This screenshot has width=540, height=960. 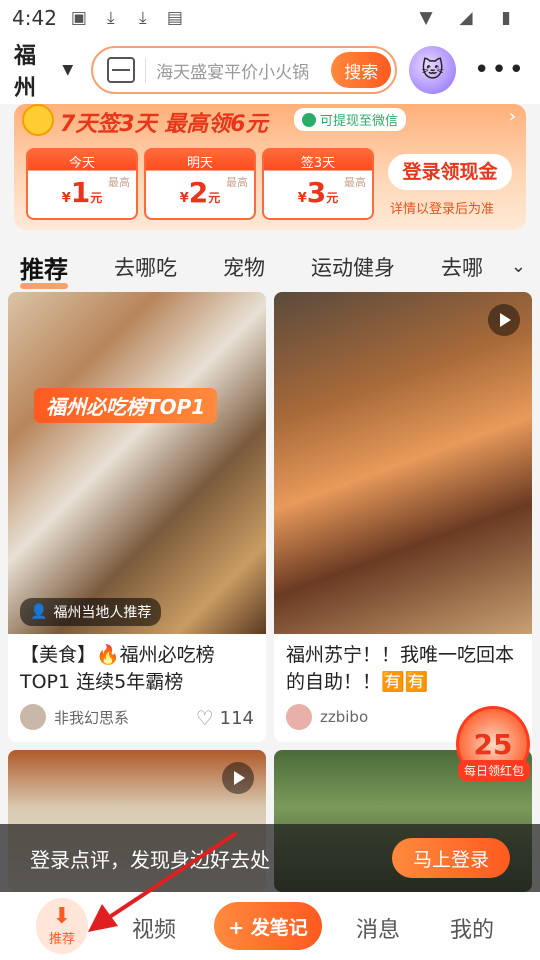 I want to click on bottom-nav: ⬇ 推荐 视频 + 发笔记 消息 我的, so click(x=270, y=926).